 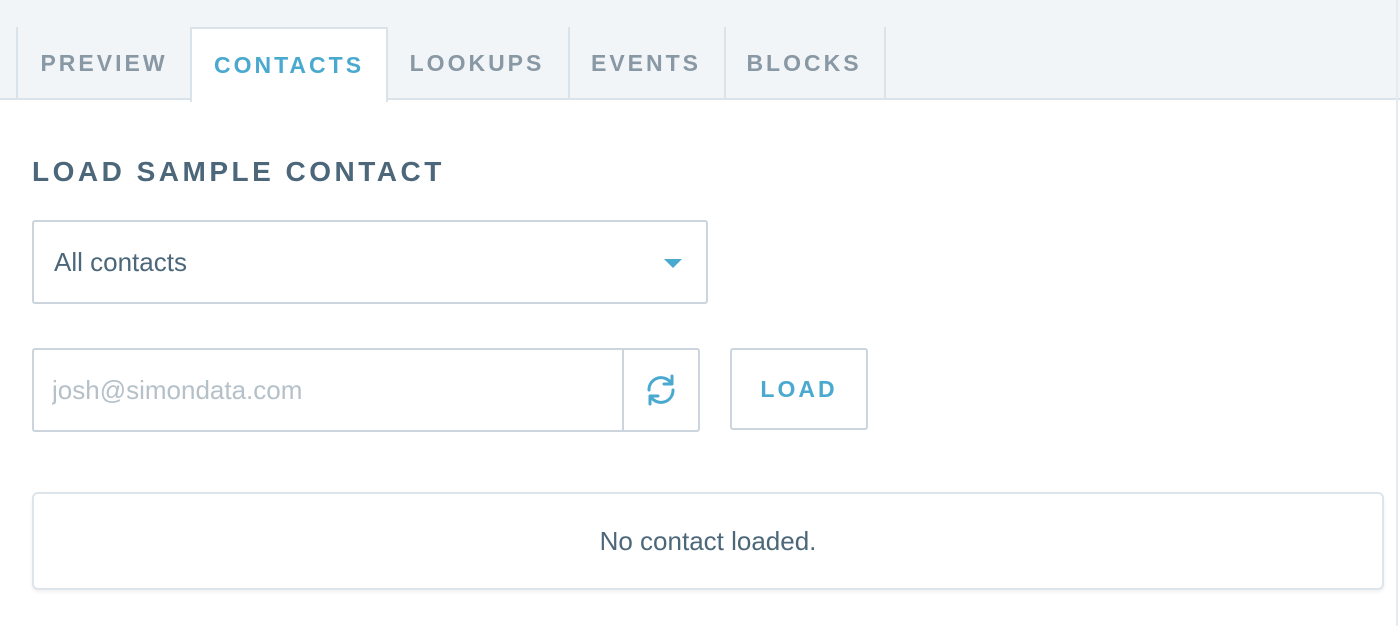 I want to click on email-input, so click(x=328, y=390).